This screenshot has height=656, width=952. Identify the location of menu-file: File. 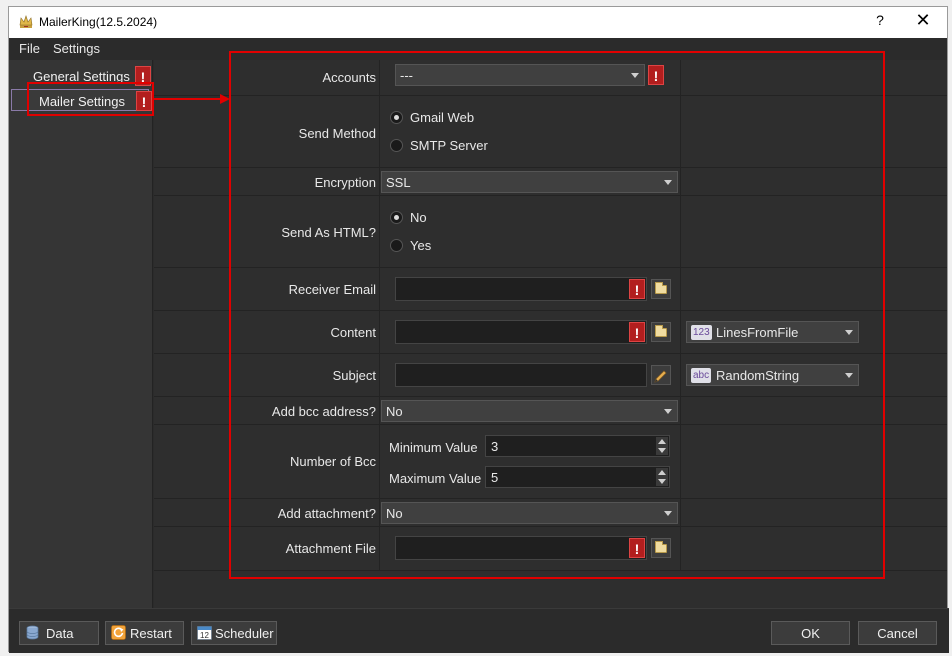
(29, 48).